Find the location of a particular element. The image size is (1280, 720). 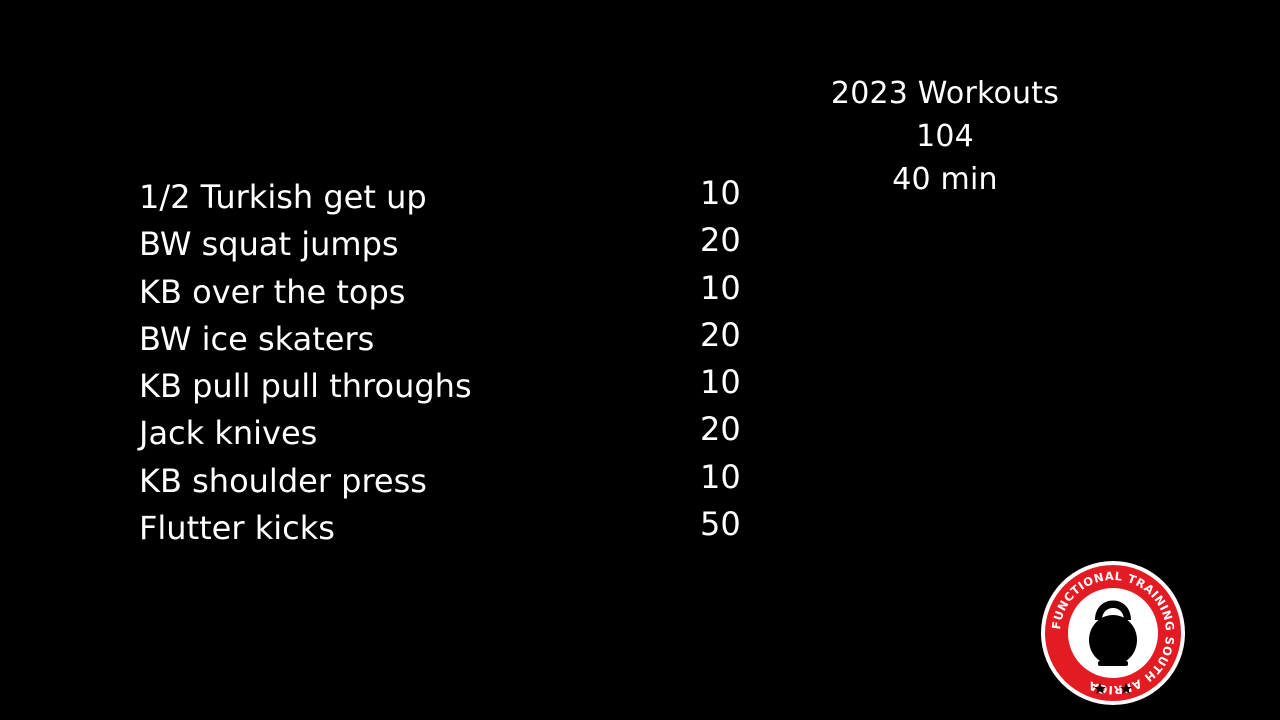

exercise-name: Flutter kicks is located at coordinates (237, 528).